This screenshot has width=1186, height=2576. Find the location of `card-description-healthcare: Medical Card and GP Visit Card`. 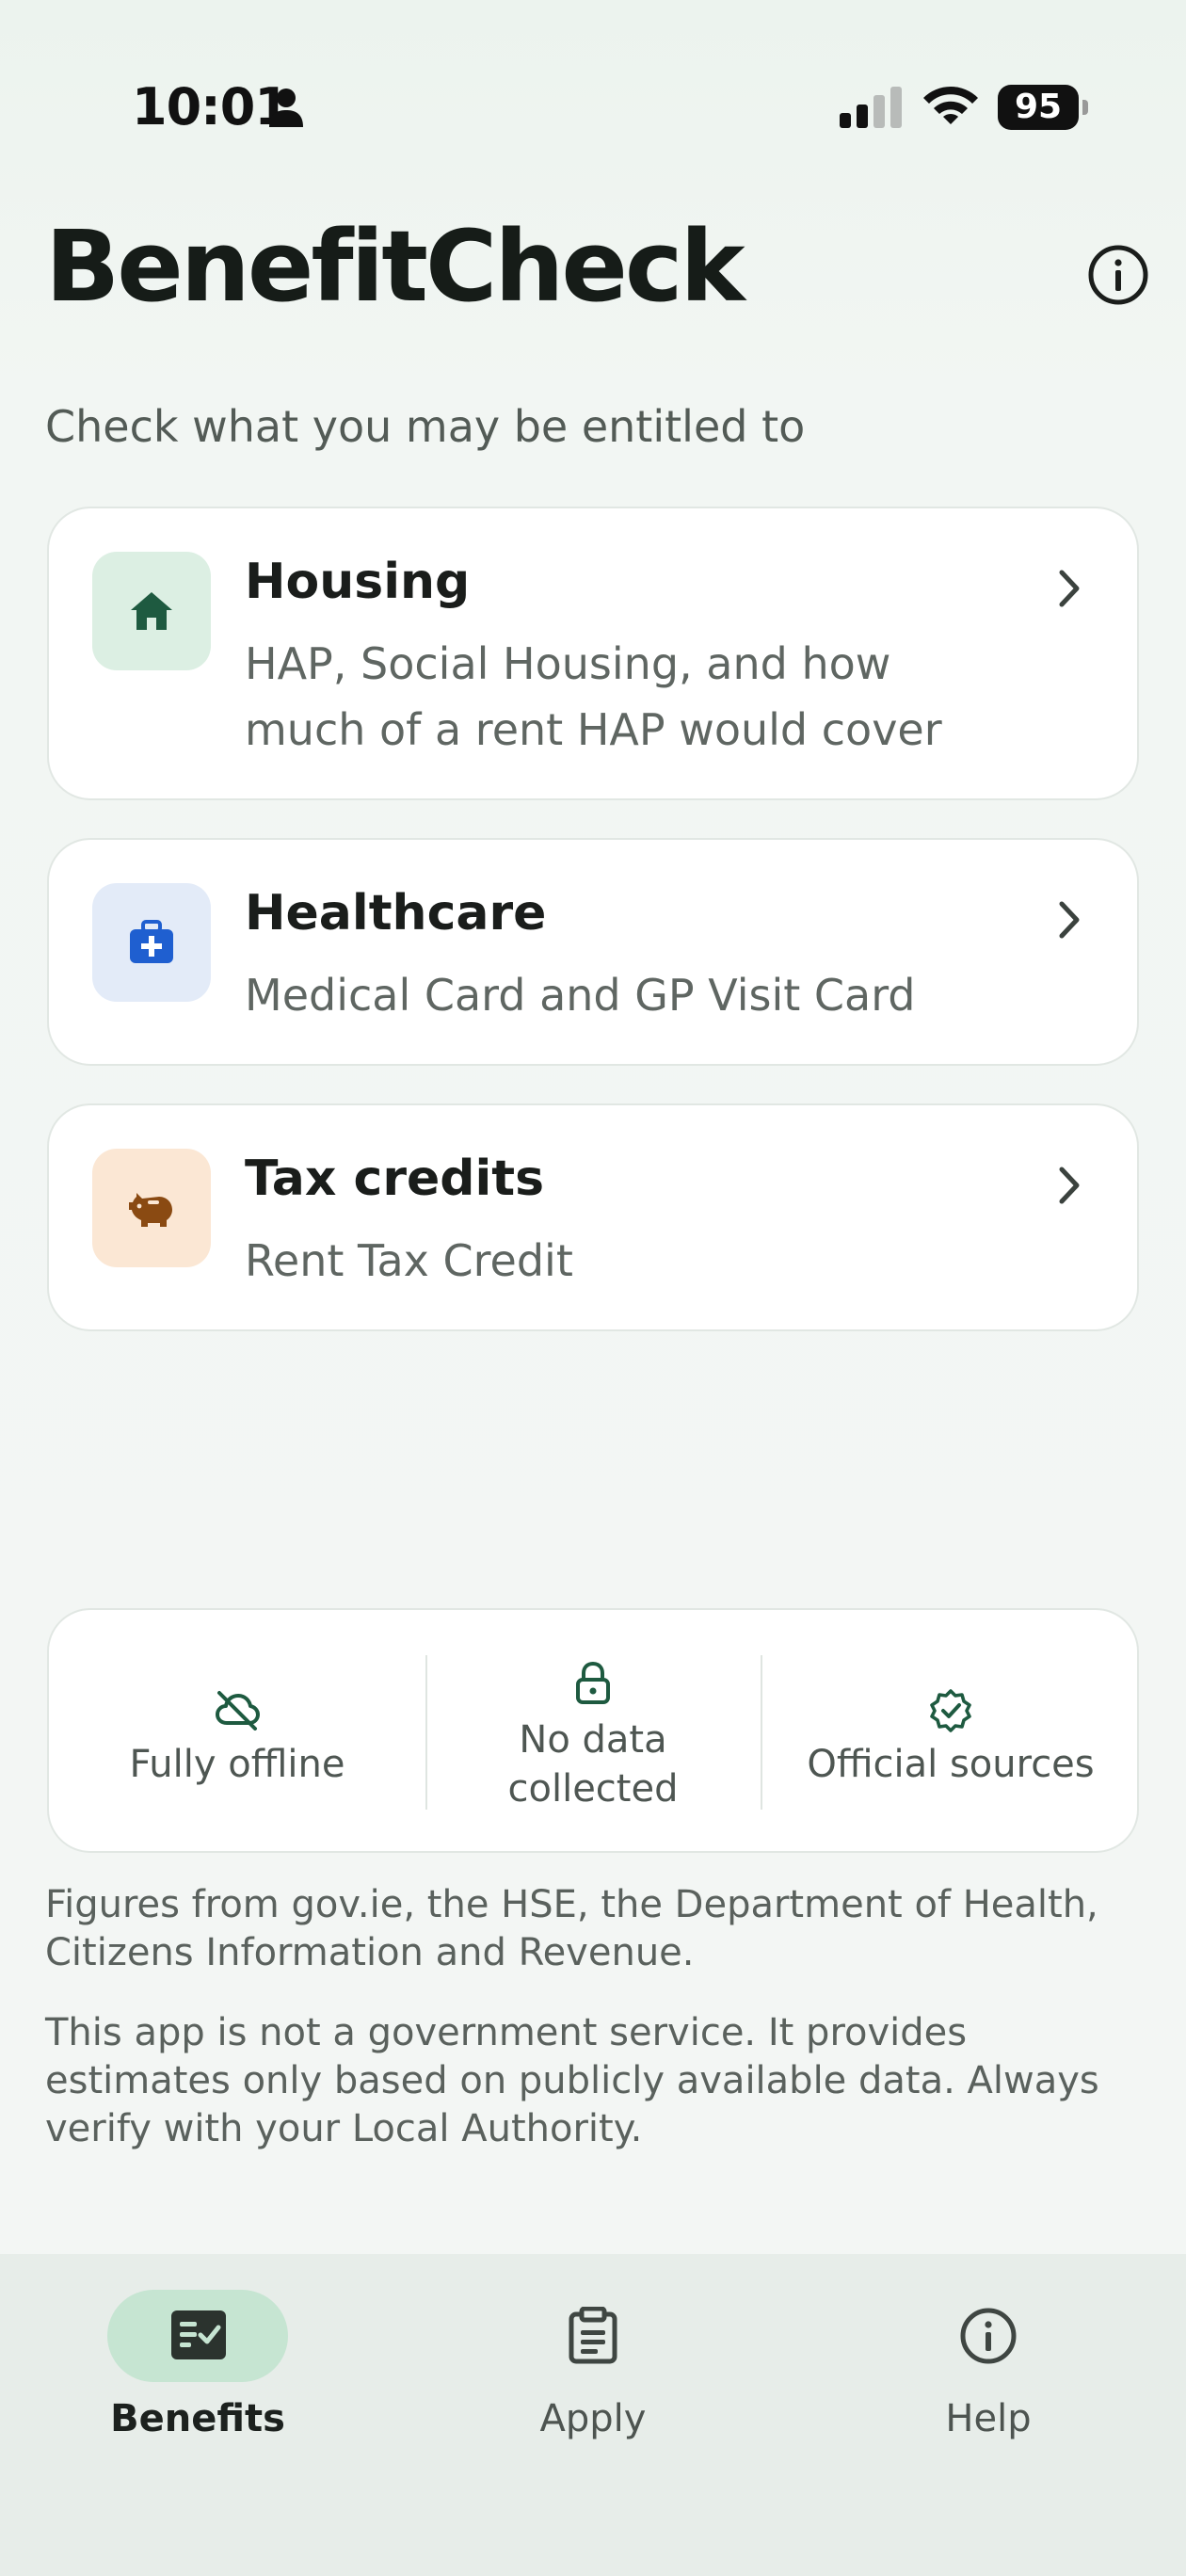

card-description-healthcare: Medical Card and GP Visit Card is located at coordinates (580, 995).